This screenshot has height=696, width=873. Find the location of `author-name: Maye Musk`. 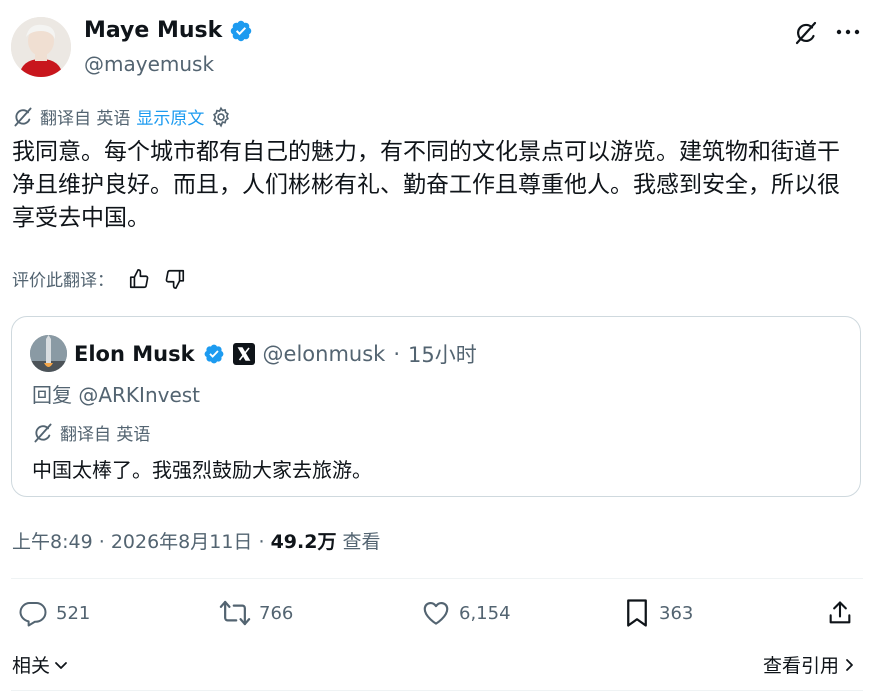

author-name: Maye Musk is located at coordinates (153, 30).